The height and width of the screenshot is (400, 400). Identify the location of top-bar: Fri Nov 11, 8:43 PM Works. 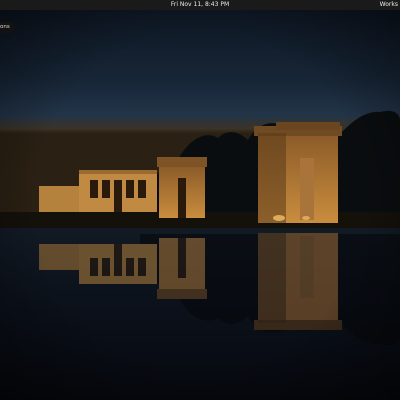
(200, 5).